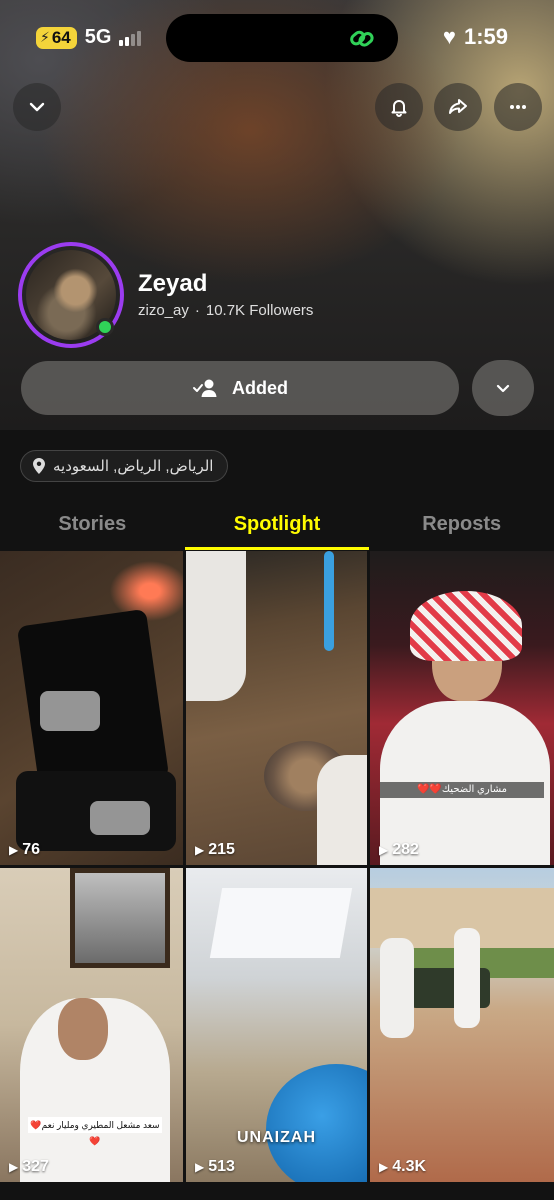  What do you see at coordinates (449, 36) in the screenshot?
I see `heart-icon: ♥` at bounding box center [449, 36].